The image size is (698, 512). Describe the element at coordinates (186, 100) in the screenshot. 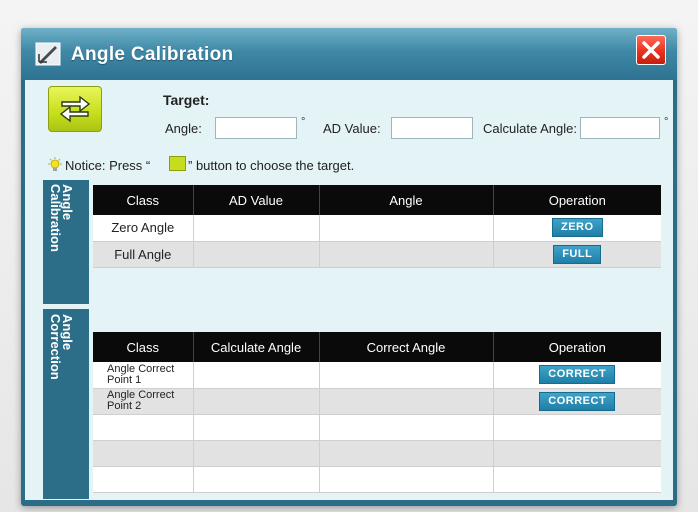

I see `target-heading: Target:` at that location.